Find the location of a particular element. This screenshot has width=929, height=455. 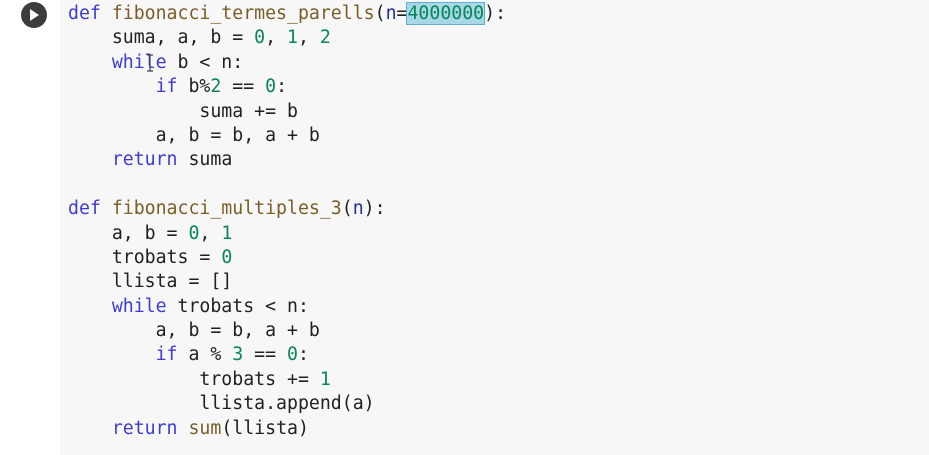

code-line: if a % 3 == 0: is located at coordinates (287, 355).